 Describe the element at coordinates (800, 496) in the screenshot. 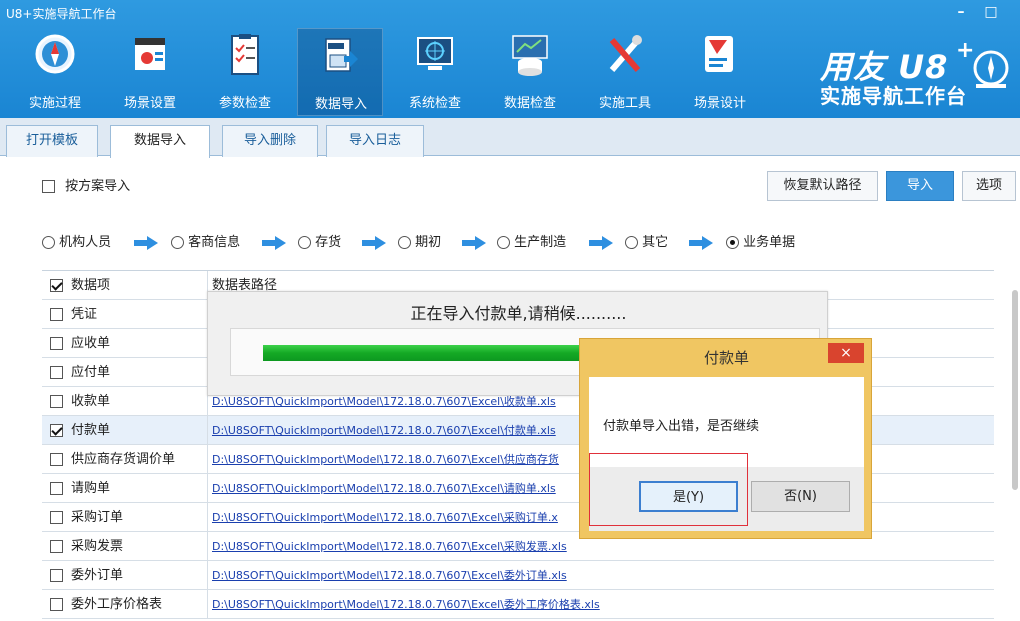

I see `no-button: 否(N)` at that location.